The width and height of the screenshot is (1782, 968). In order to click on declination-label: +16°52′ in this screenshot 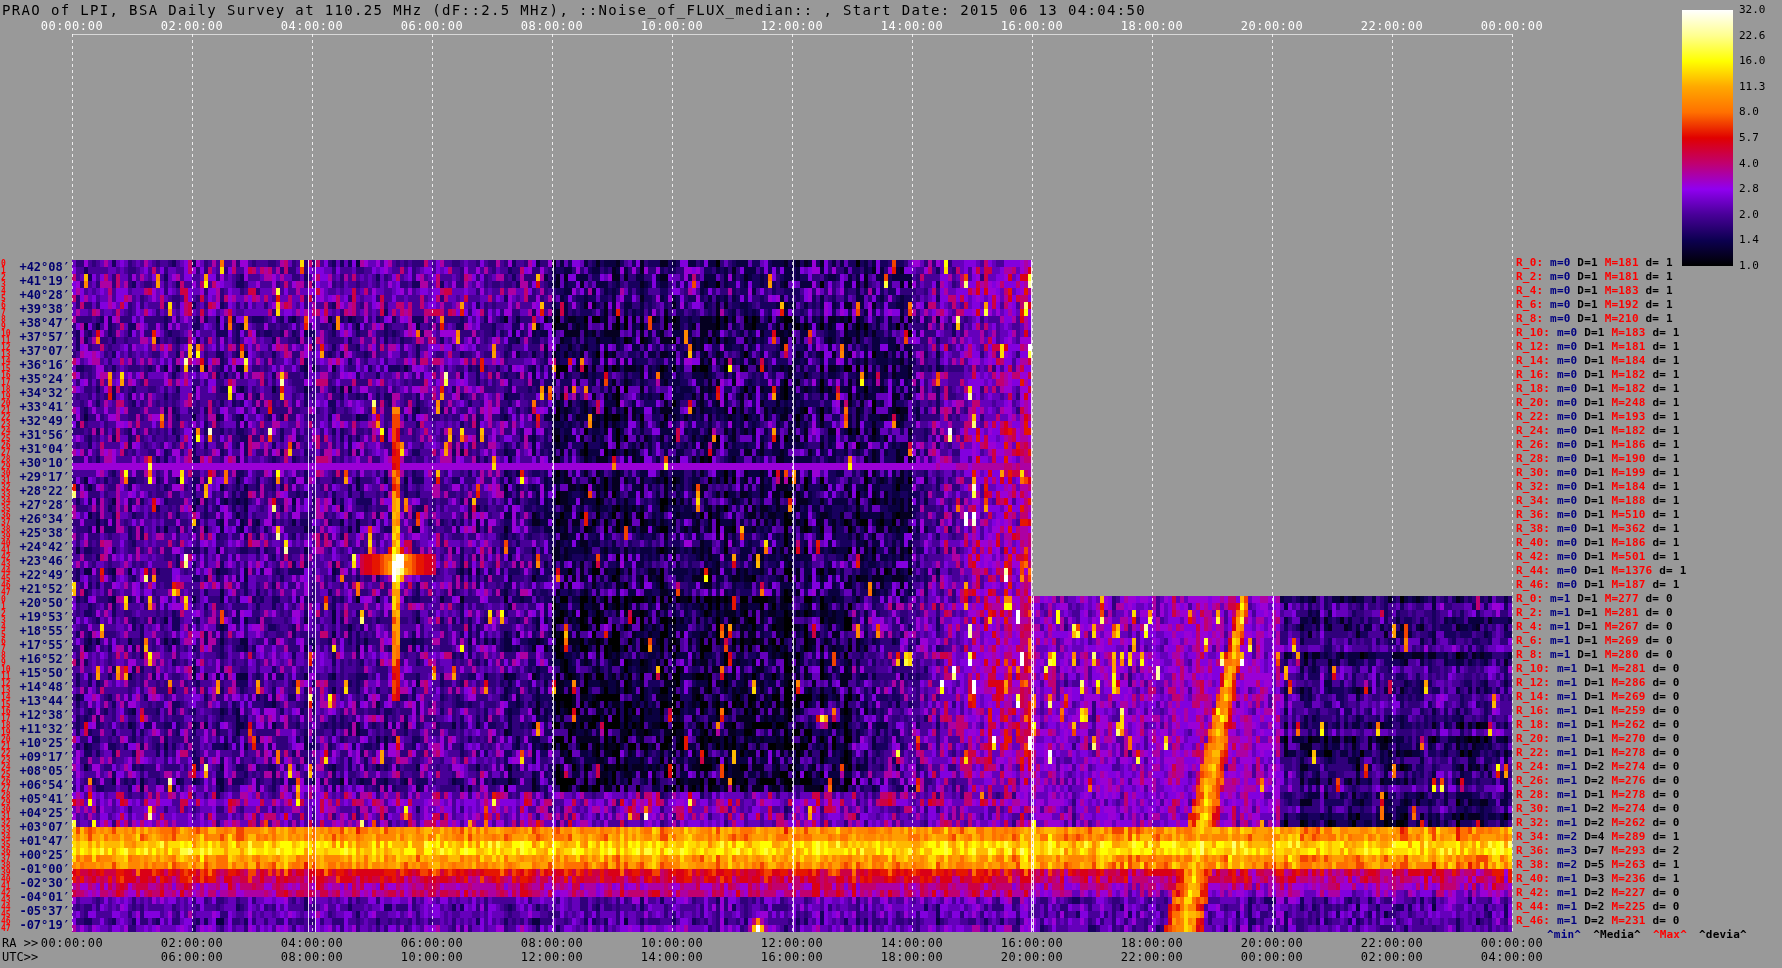, I will do `click(44, 659)`.